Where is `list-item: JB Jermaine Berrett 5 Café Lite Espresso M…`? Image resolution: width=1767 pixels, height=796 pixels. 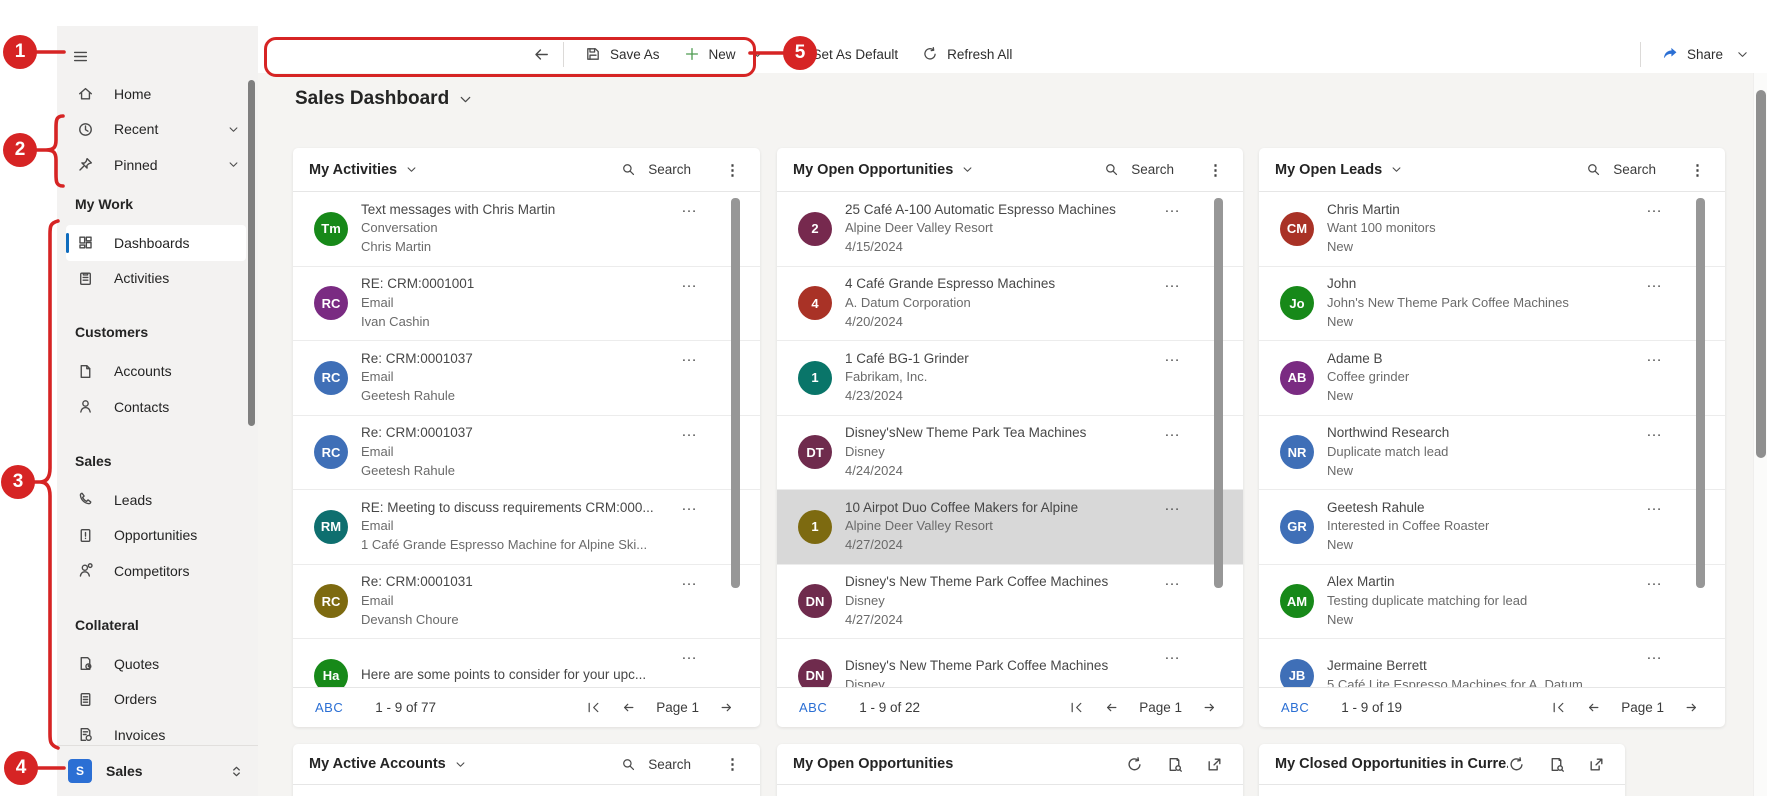
list-item: JB Jermaine Berrett 5 Café Lite Espresso M… is located at coordinates (1492, 663).